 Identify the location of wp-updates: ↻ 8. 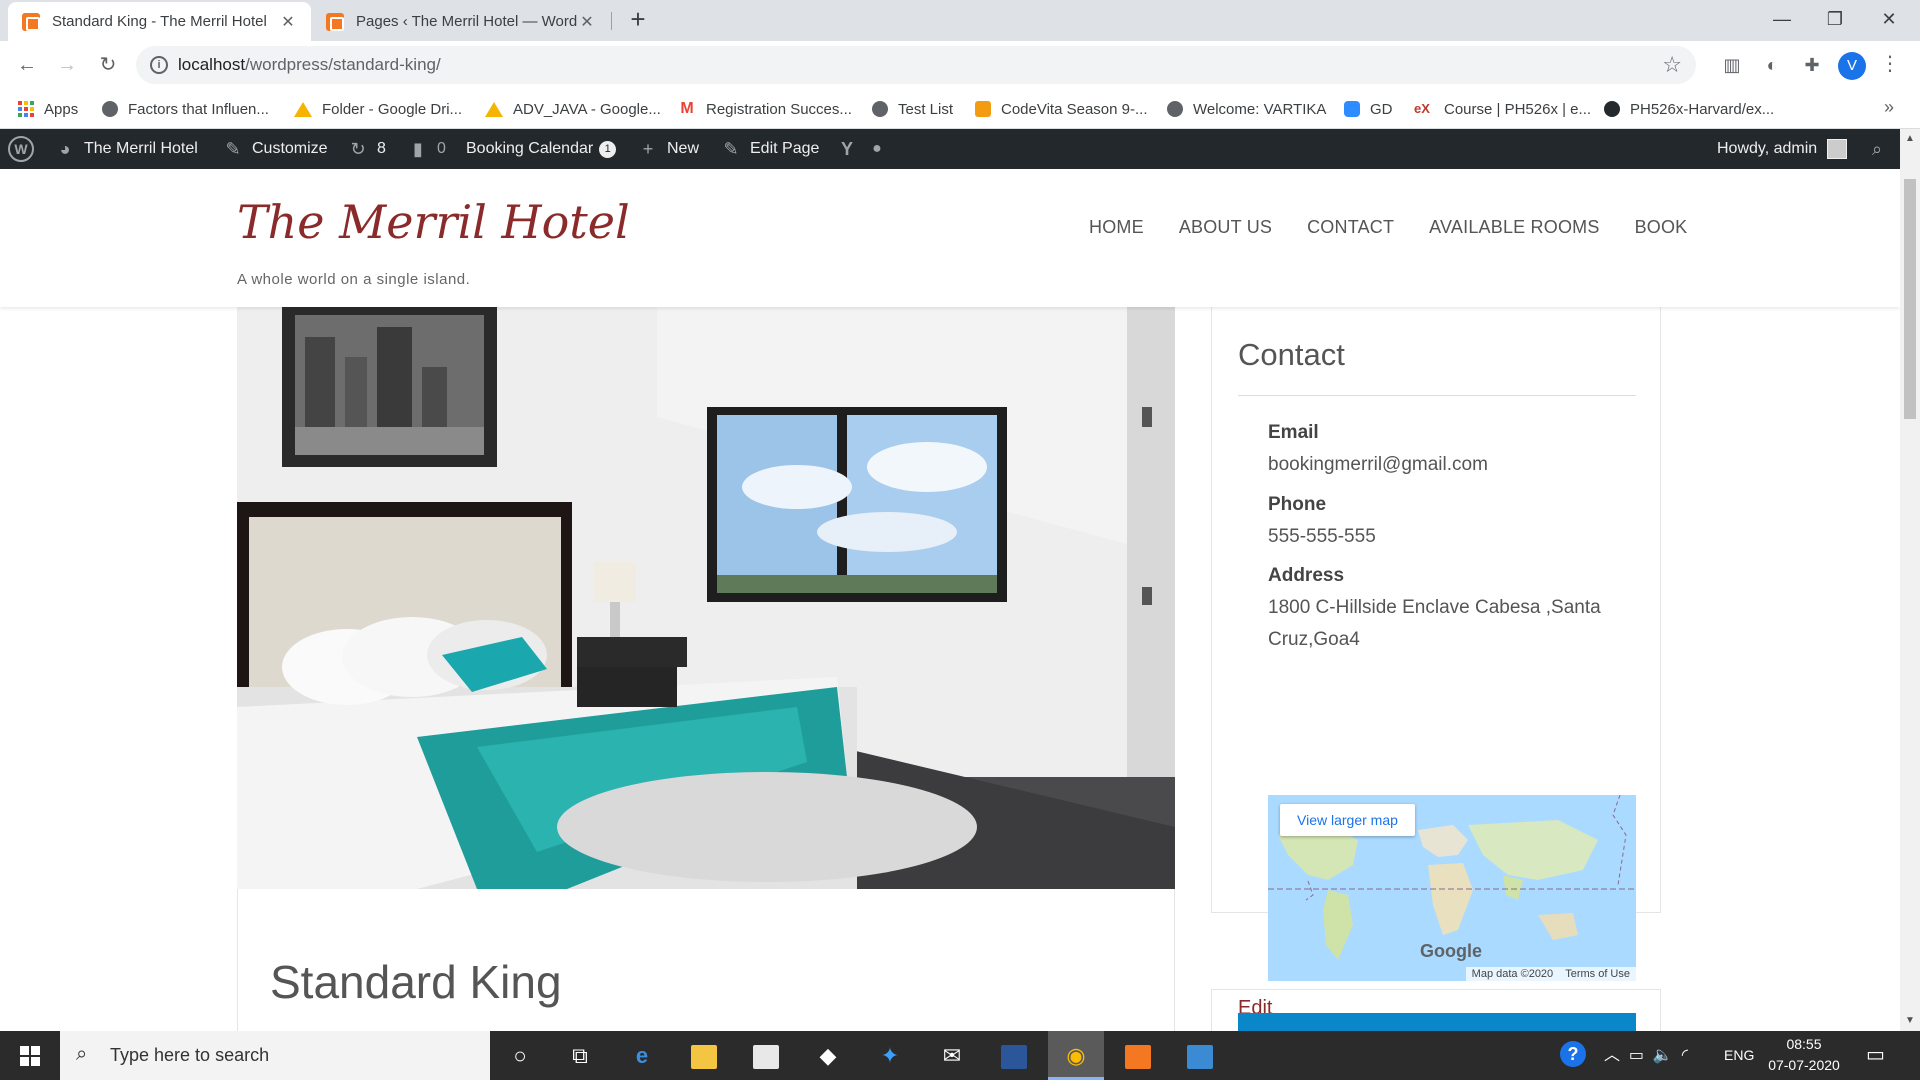
(366, 149).